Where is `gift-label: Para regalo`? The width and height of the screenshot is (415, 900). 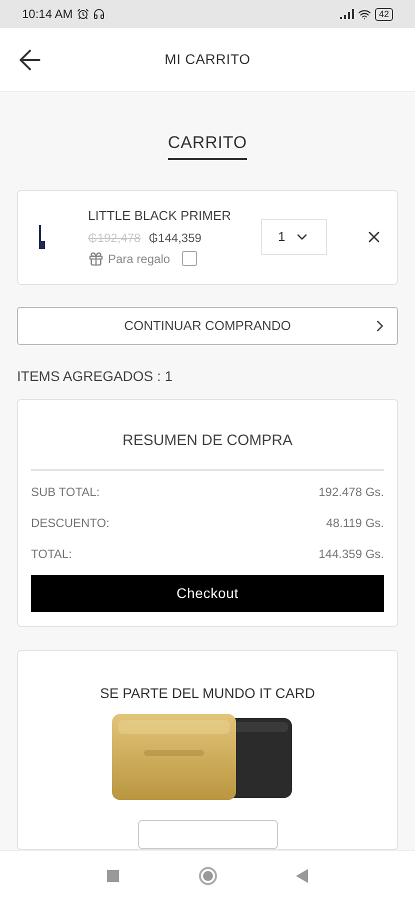 gift-label: Para regalo is located at coordinates (139, 259).